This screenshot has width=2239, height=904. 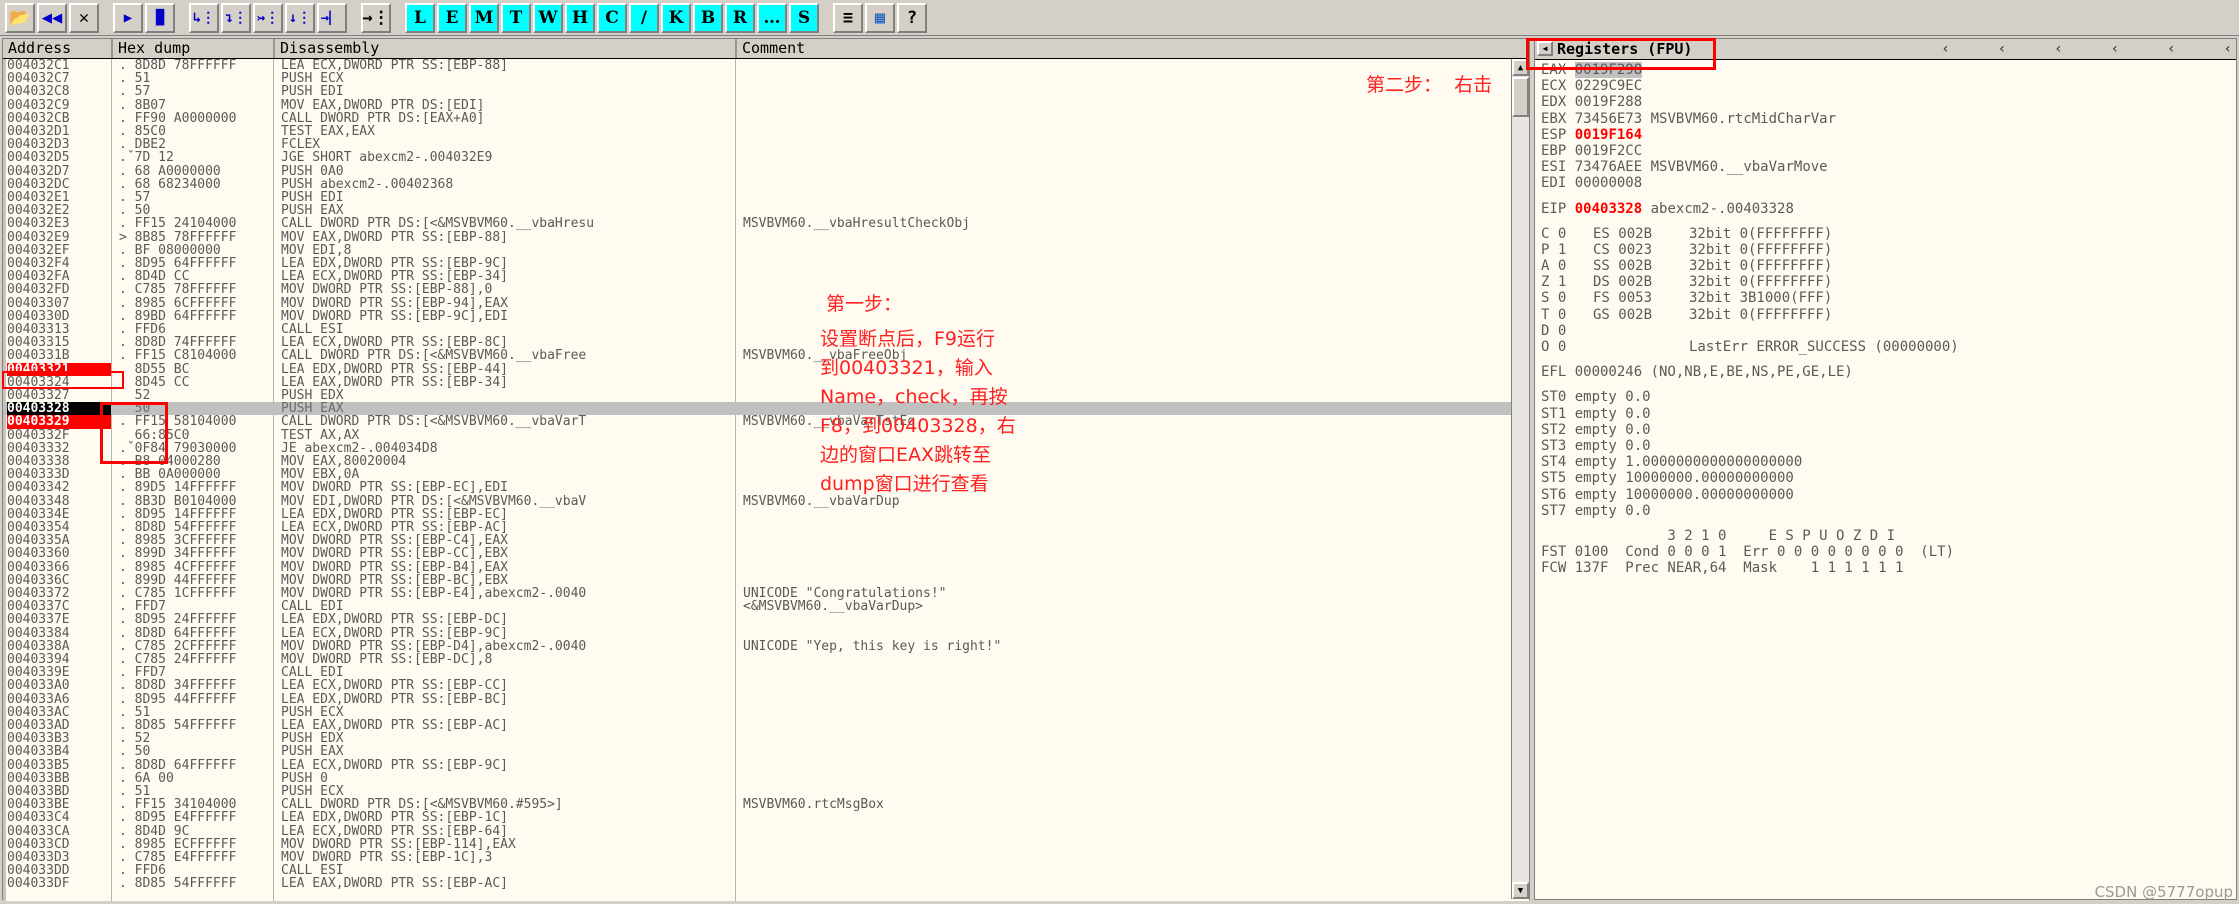 What do you see at coordinates (1567, 282) in the screenshot?
I see `flag-bit: Z 1` at bounding box center [1567, 282].